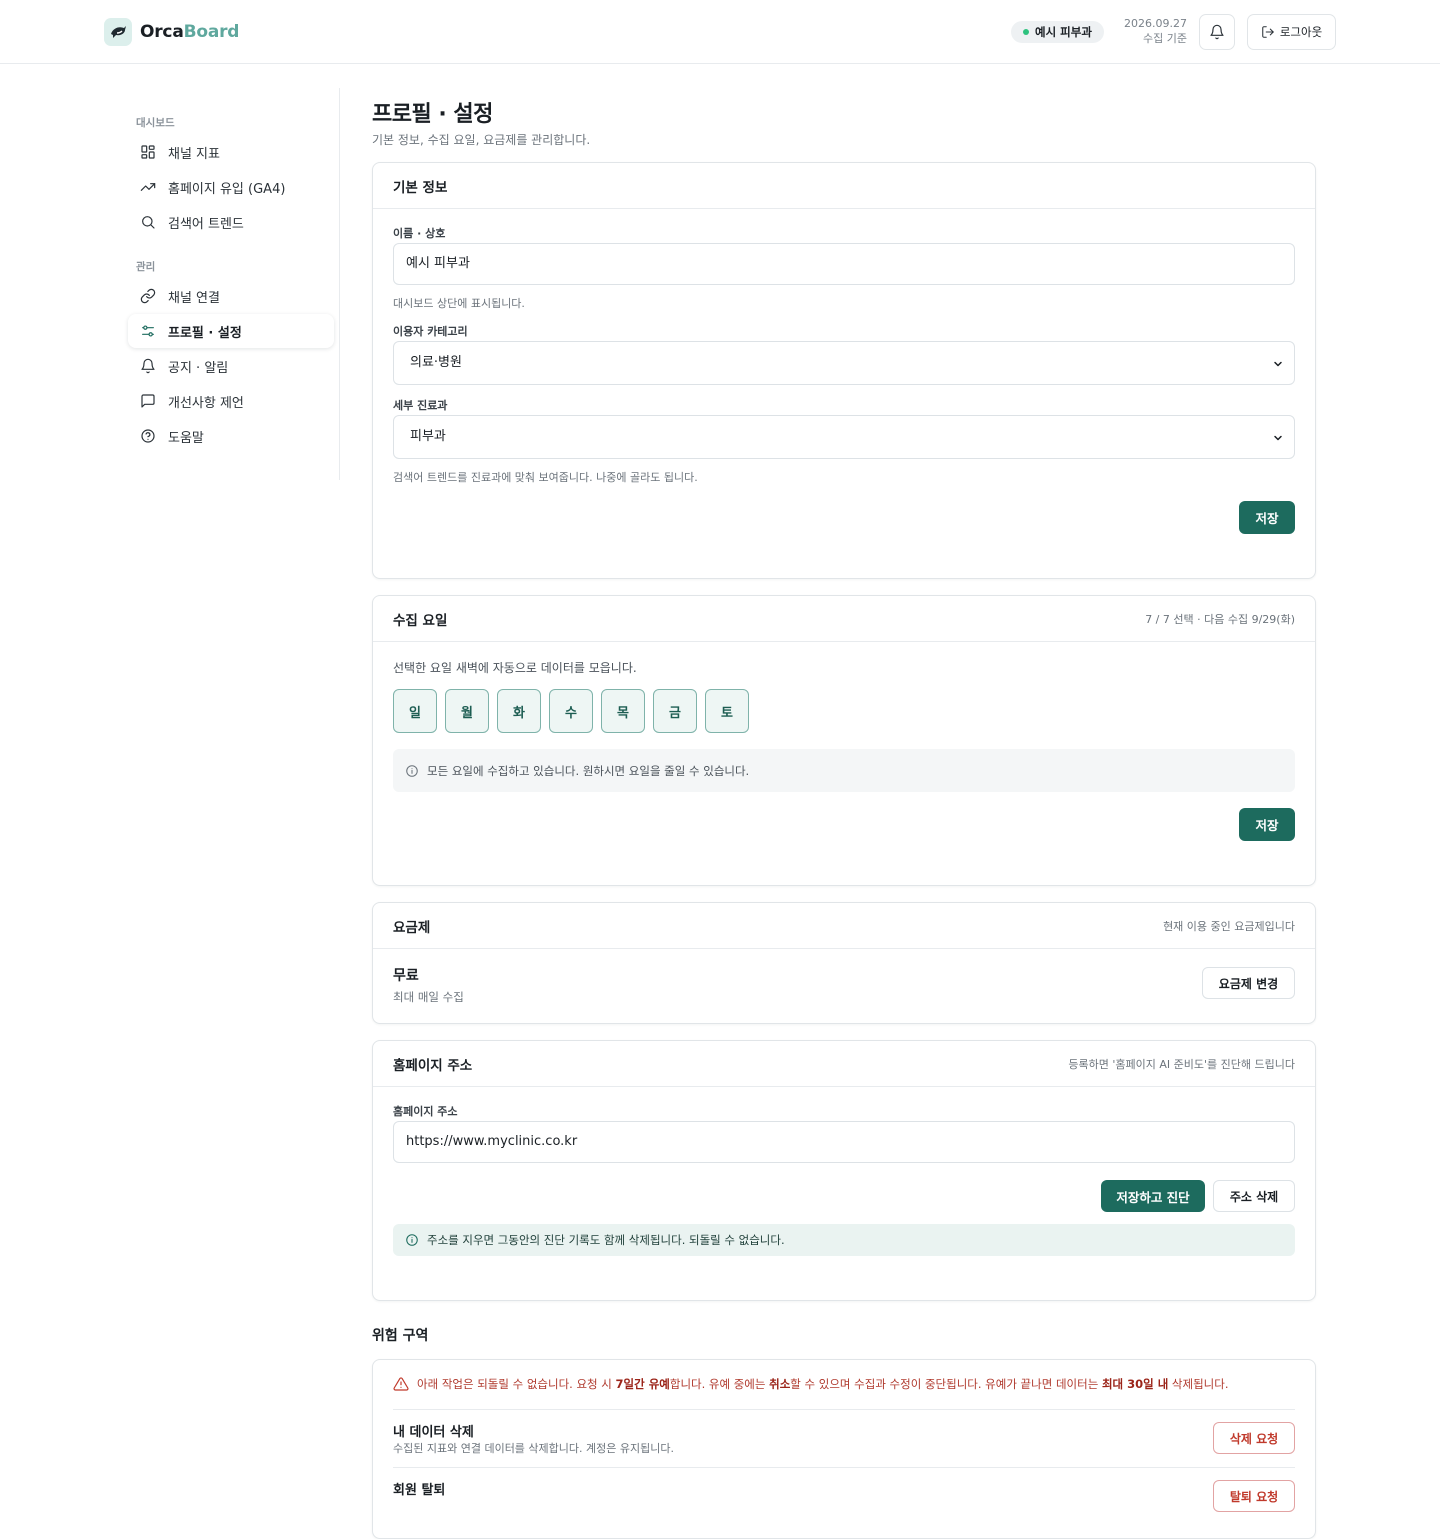  Describe the element at coordinates (400, 1336) in the screenshot. I see `danger-zone-title: 위험 구역` at that location.